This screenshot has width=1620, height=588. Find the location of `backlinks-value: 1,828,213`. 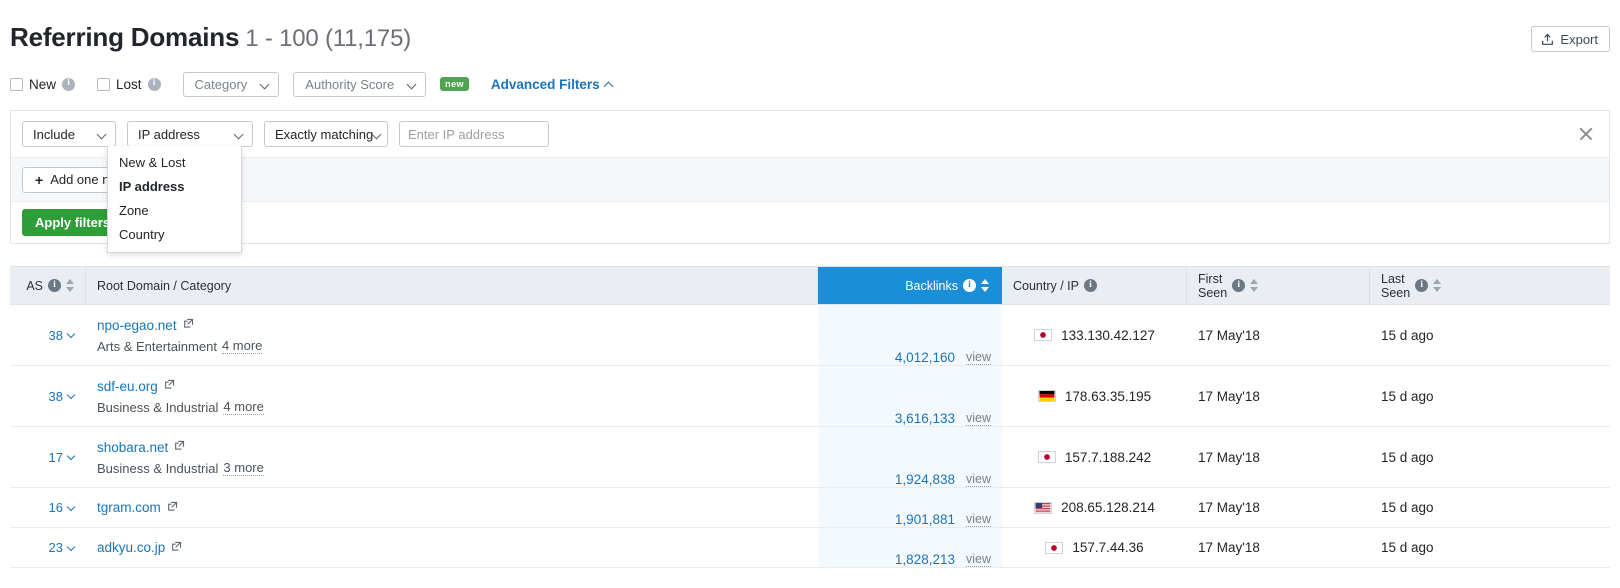

backlinks-value: 1,828,213 is located at coordinates (925, 559).